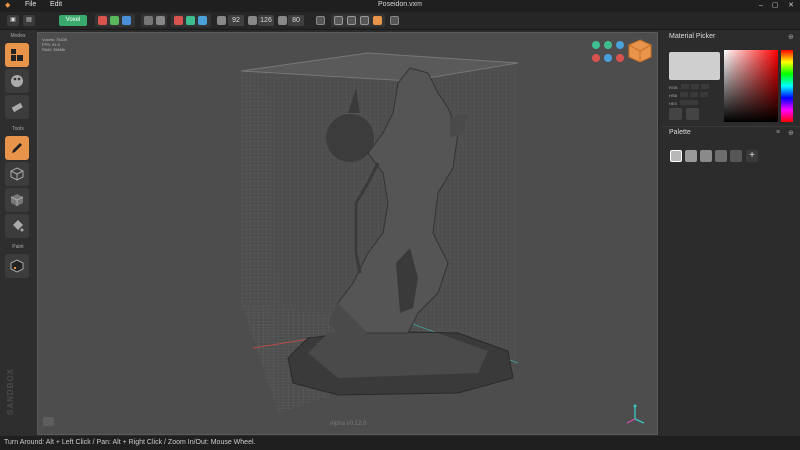 The width and height of the screenshot is (800, 450). What do you see at coordinates (364, 20) in the screenshot?
I see `view-c-icon` at bounding box center [364, 20].